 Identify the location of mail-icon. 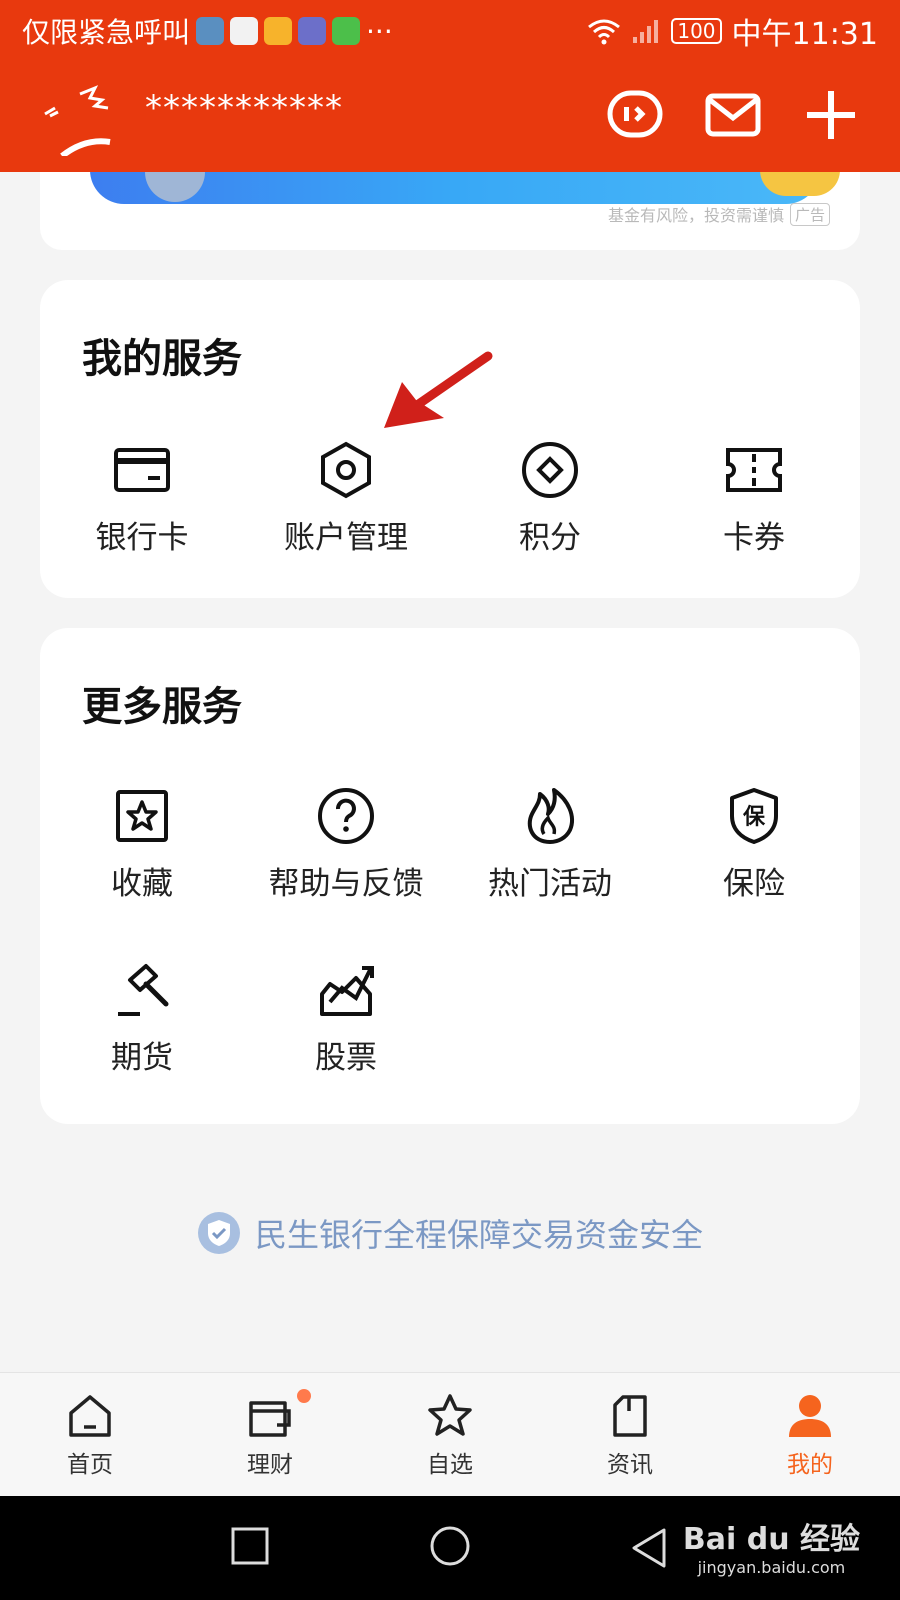
(733, 115).